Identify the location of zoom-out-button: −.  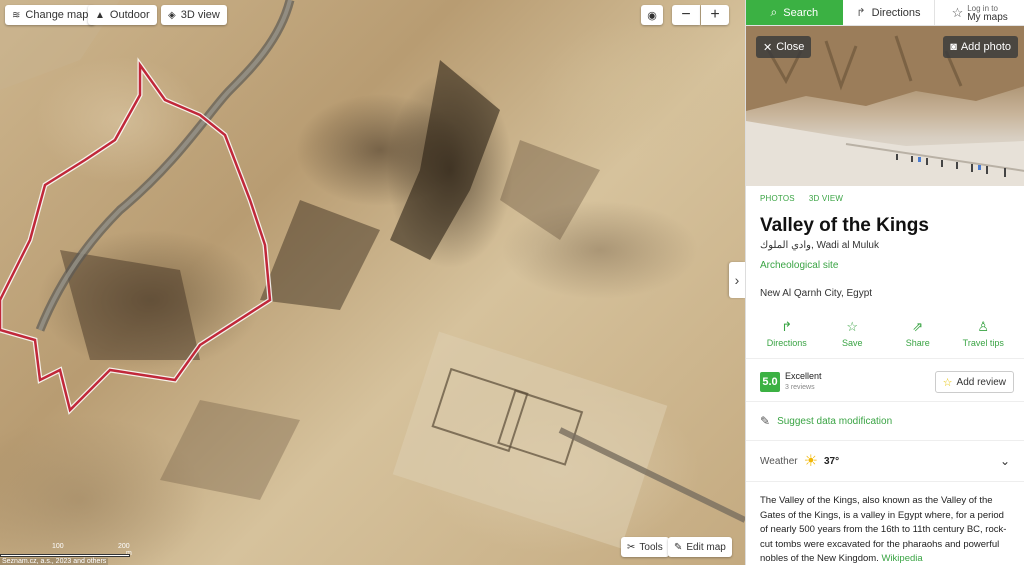
(686, 15).